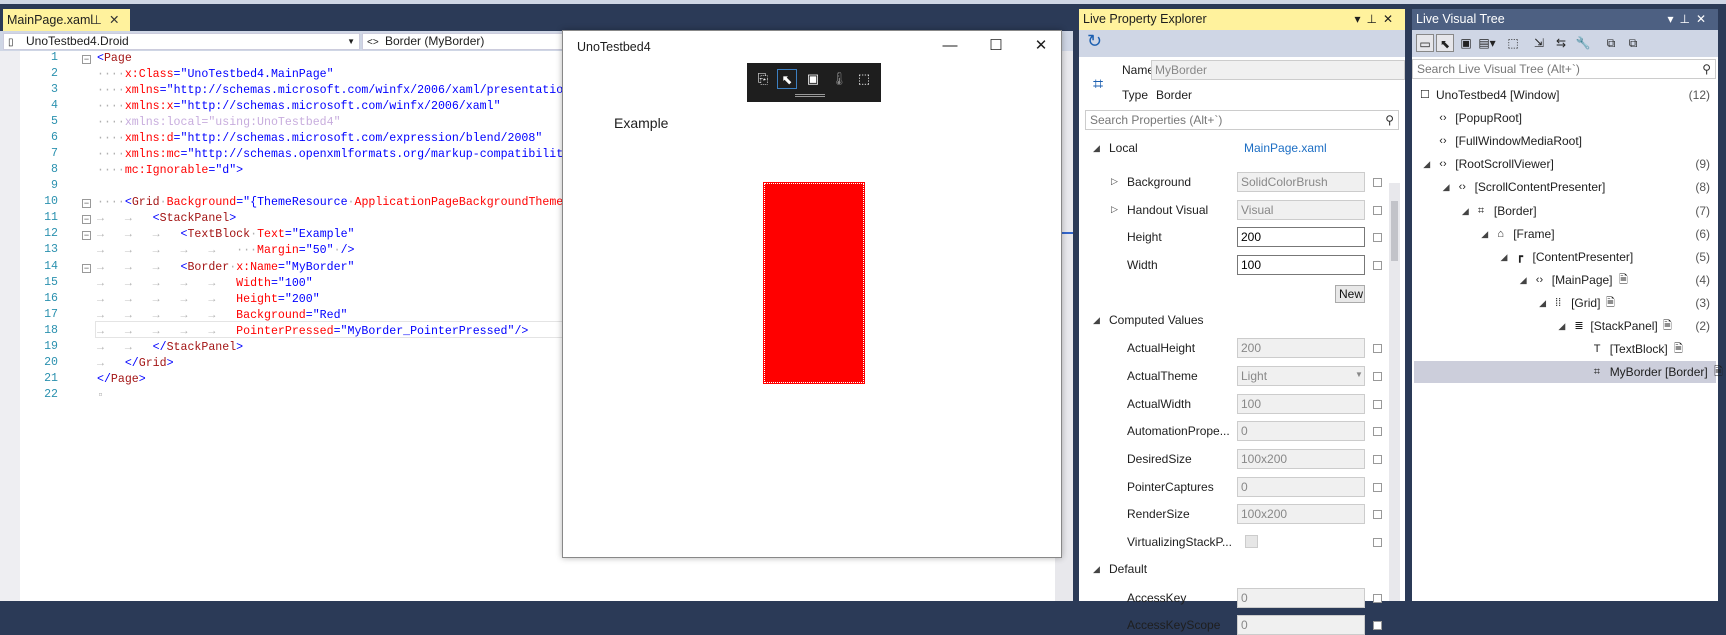 The height and width of the screenshot is (635, 1726). What do you see at coordinates (1568, 372) in the screenshot?
I see `tree-item: ⌗ MyBorder [Border] 🗎` at bounding box center [1568, 372].